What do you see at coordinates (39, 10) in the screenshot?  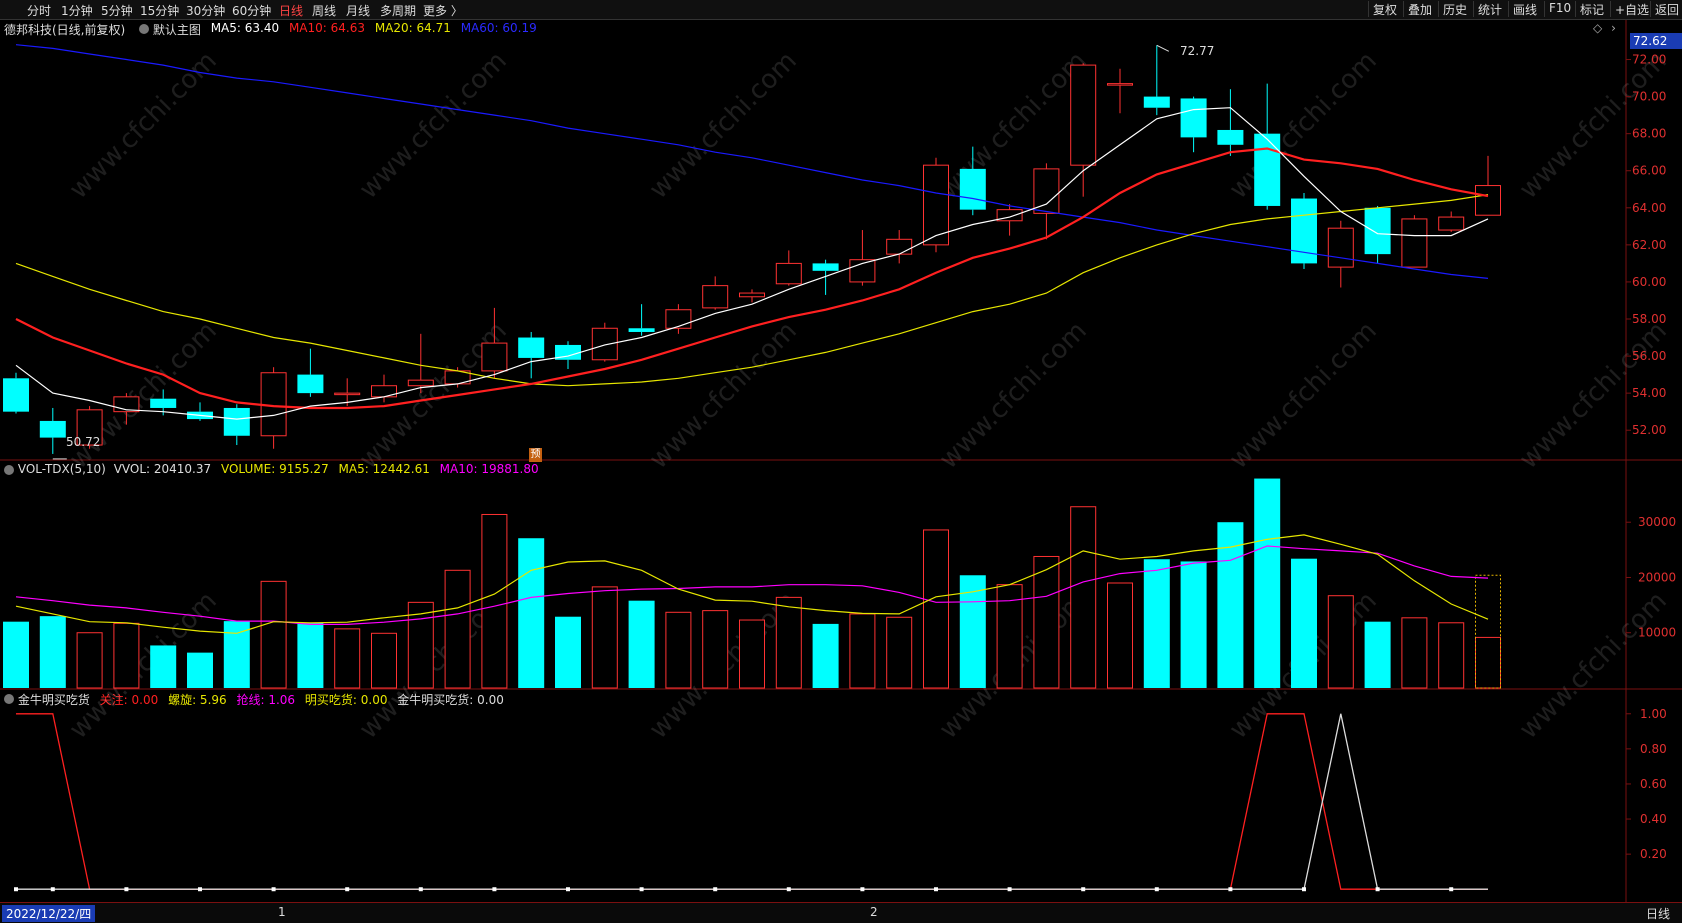 I see `period-tab-fenshi: 分时` at bounding box center [39, 10].